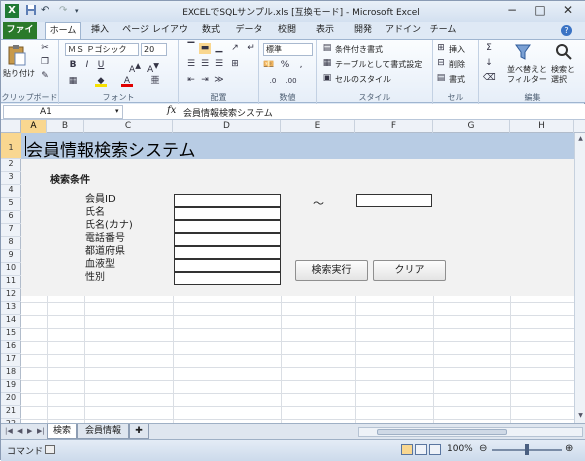 Image resolution: width=585 pixels, height=461 pixels. Describe the element at coordinates (227, 278) in the screenshot. I see `gender-field` at that location.